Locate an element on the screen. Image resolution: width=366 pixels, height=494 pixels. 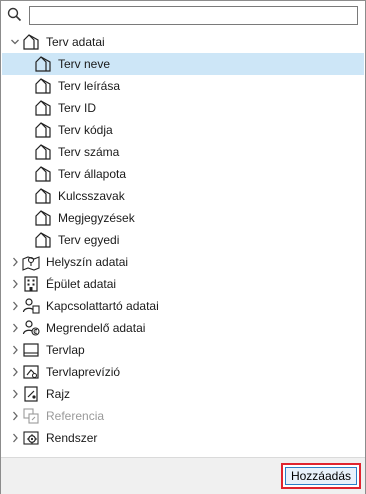
tree-group-1: Helyszín adatai is located at coordinates (183, 262).